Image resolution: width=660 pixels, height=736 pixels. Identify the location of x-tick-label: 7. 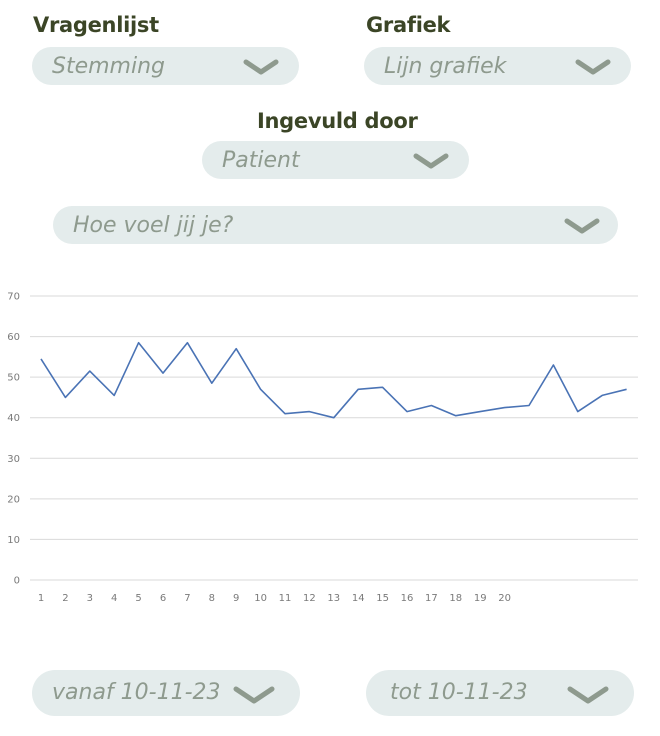
(187, 598).